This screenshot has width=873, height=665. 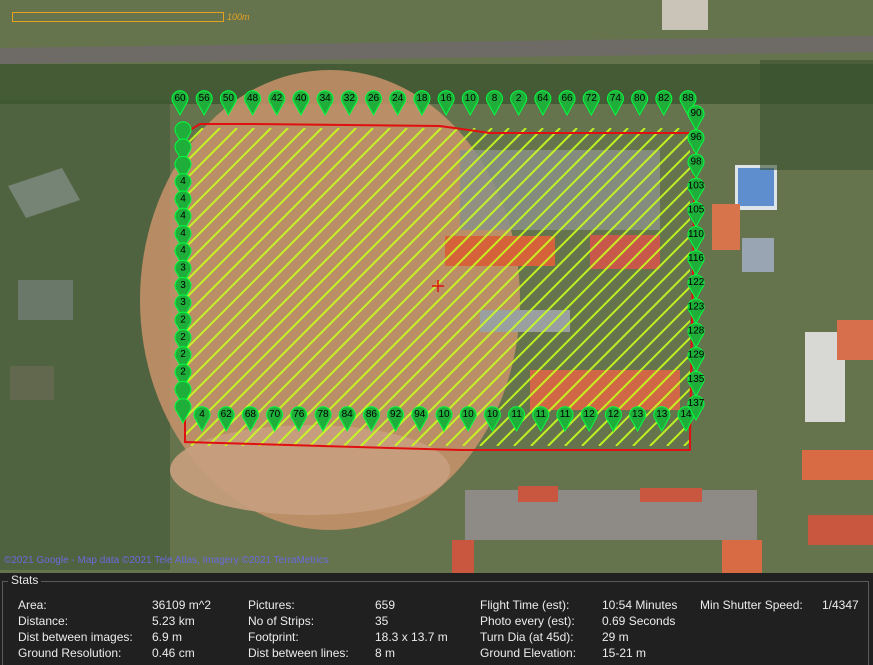 What do you see at coordinates (301, 98) in the screenshot?
I see `waypoint-number: 40` at bounding box center [301, 98].